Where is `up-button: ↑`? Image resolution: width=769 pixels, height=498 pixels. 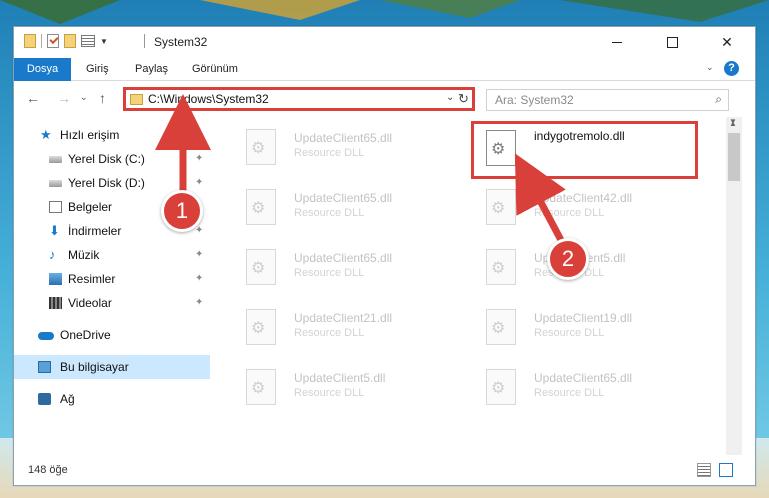 up-button: ↑ is located at coordinates (102, 98).